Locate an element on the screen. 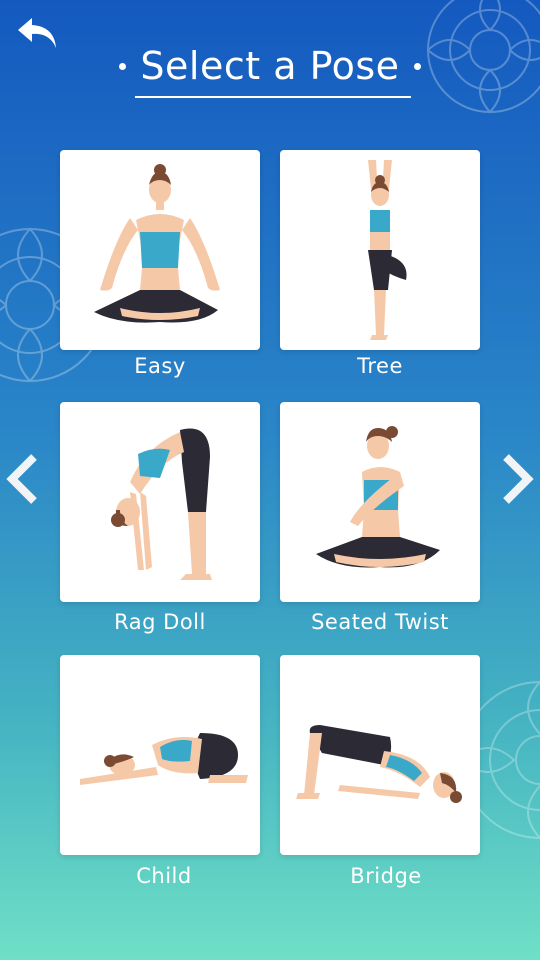 This screenshot has height=960, width=540. pose-label-easy: Easy is located at coordinates (160, 366).